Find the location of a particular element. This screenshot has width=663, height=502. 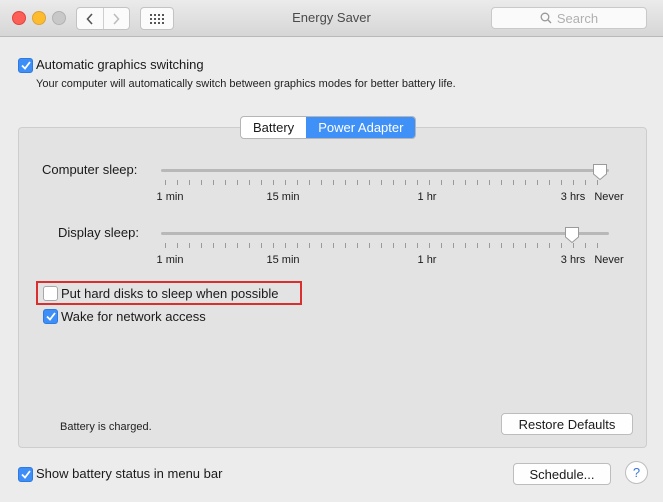

title-bar: Energy Saver Search is located at coordinates (331, 18).